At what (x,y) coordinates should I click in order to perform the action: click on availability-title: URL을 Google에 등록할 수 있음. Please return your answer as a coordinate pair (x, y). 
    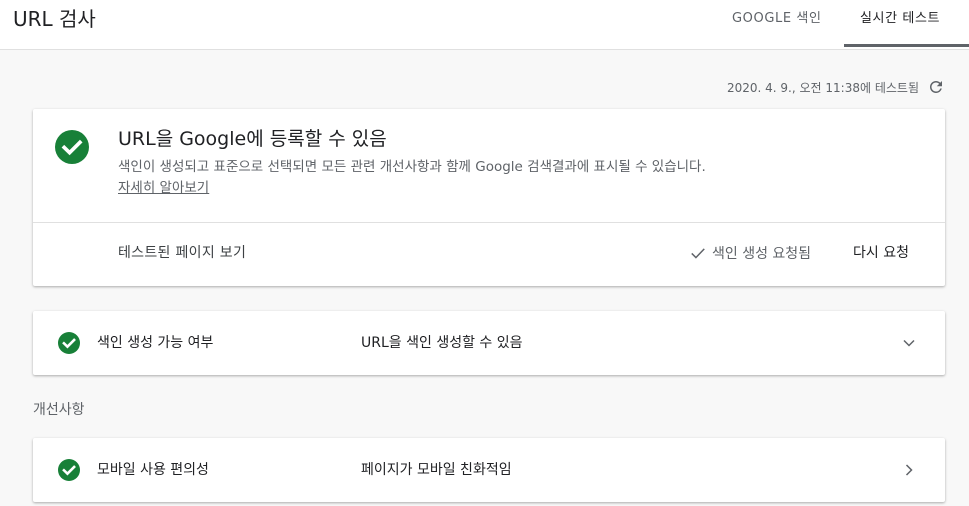
    Looking at the image, I should click on (252, 139).